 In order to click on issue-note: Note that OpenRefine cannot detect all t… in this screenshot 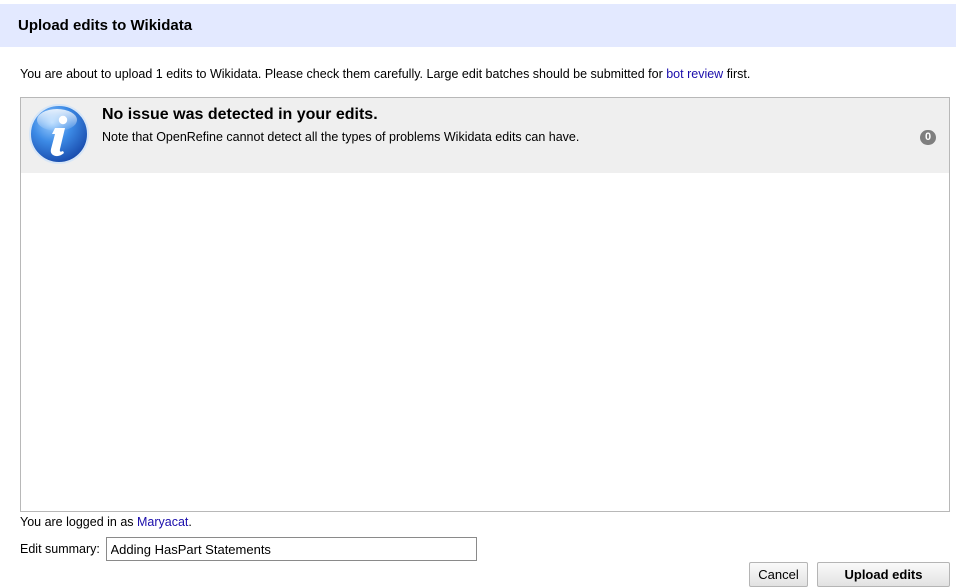, I will do `click(341, 137)`.